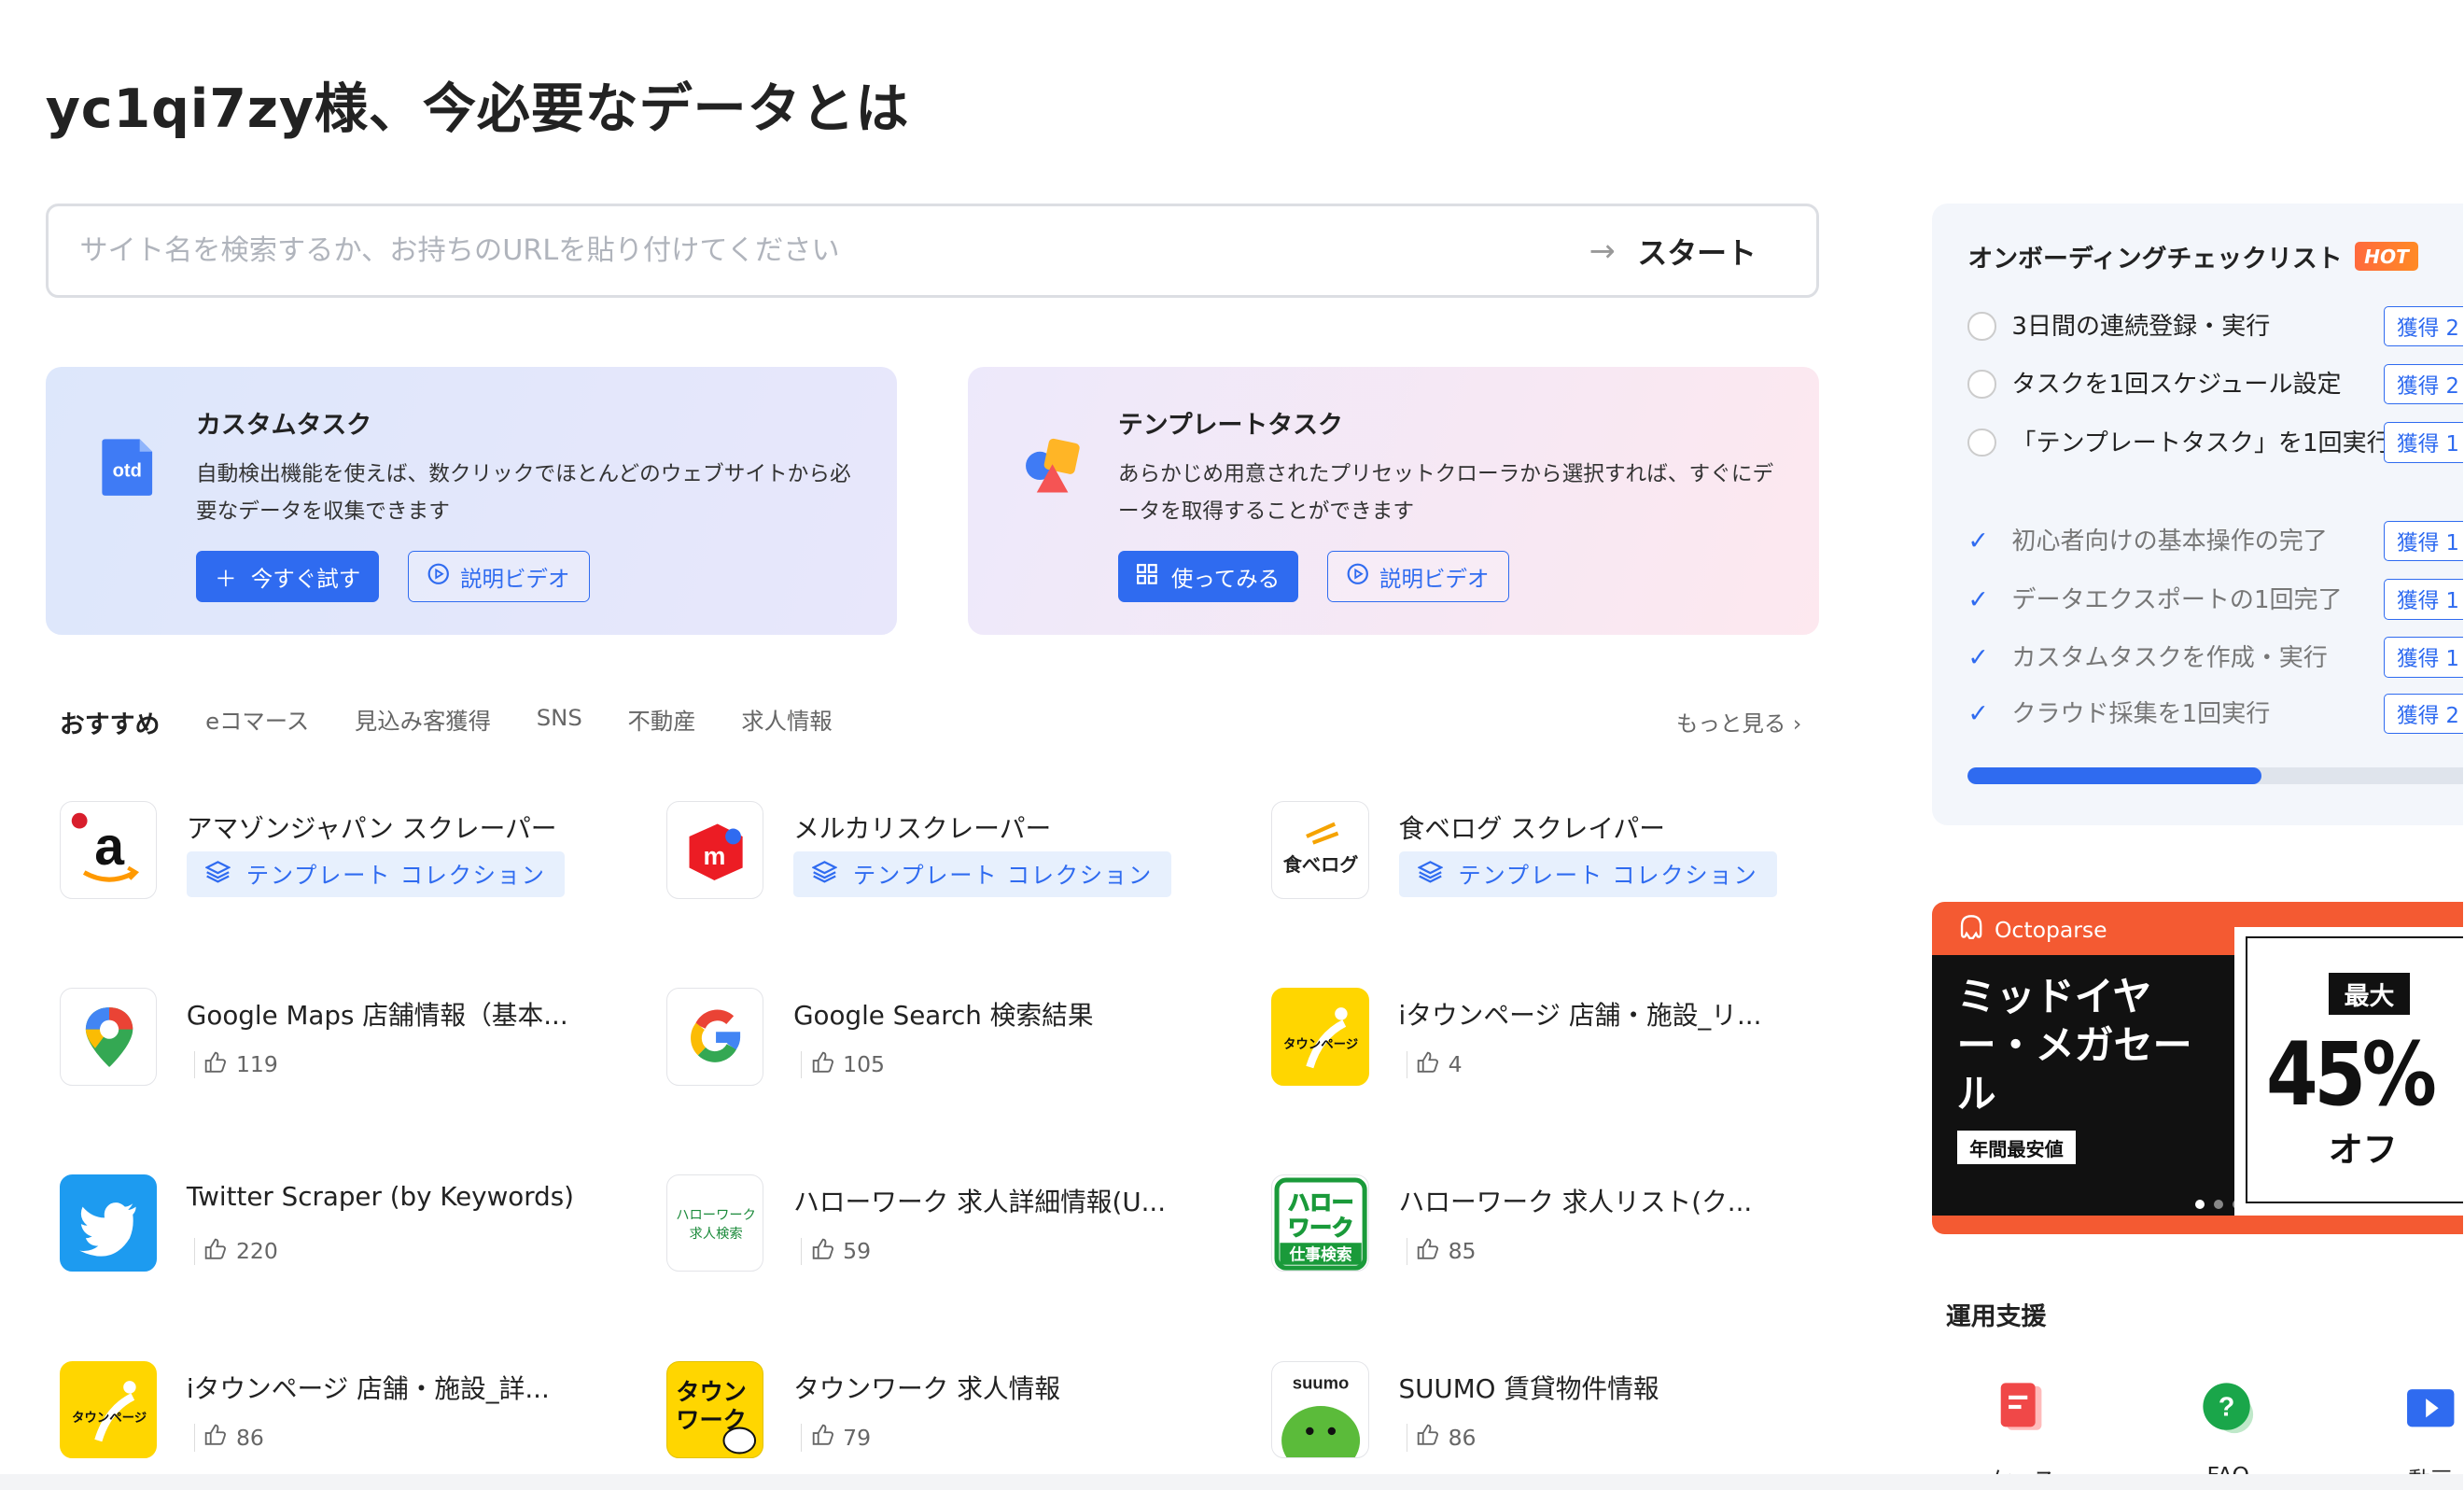 Image resolution: width=2464 pixels, height=1490 pixels. Describe the element at coordinates (786, 722) in the screenshot. I see `tab-jobs: 求人情報` at that location.